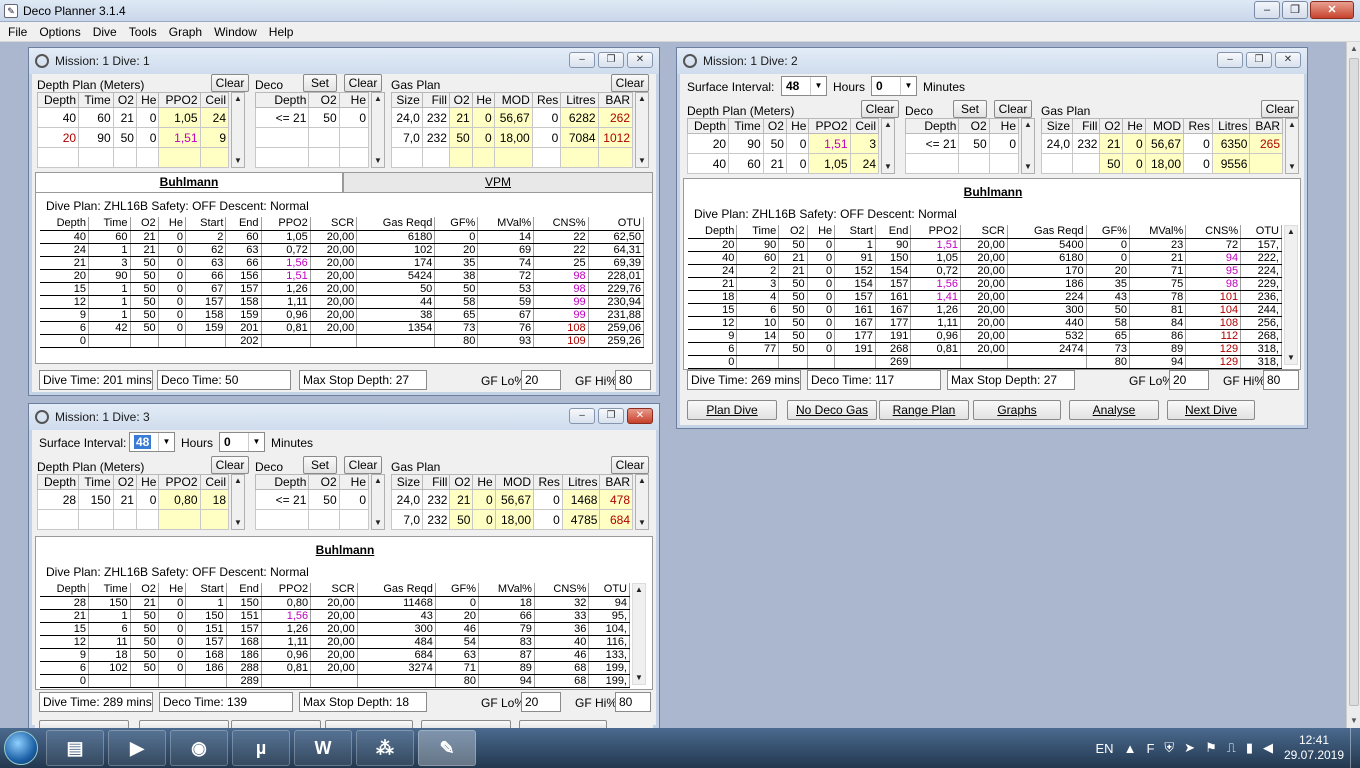 Image resolution: width=1360 pixels, height=768 pixels. I want to click on chevron-up-icon: ▲, so click(1130, 748).